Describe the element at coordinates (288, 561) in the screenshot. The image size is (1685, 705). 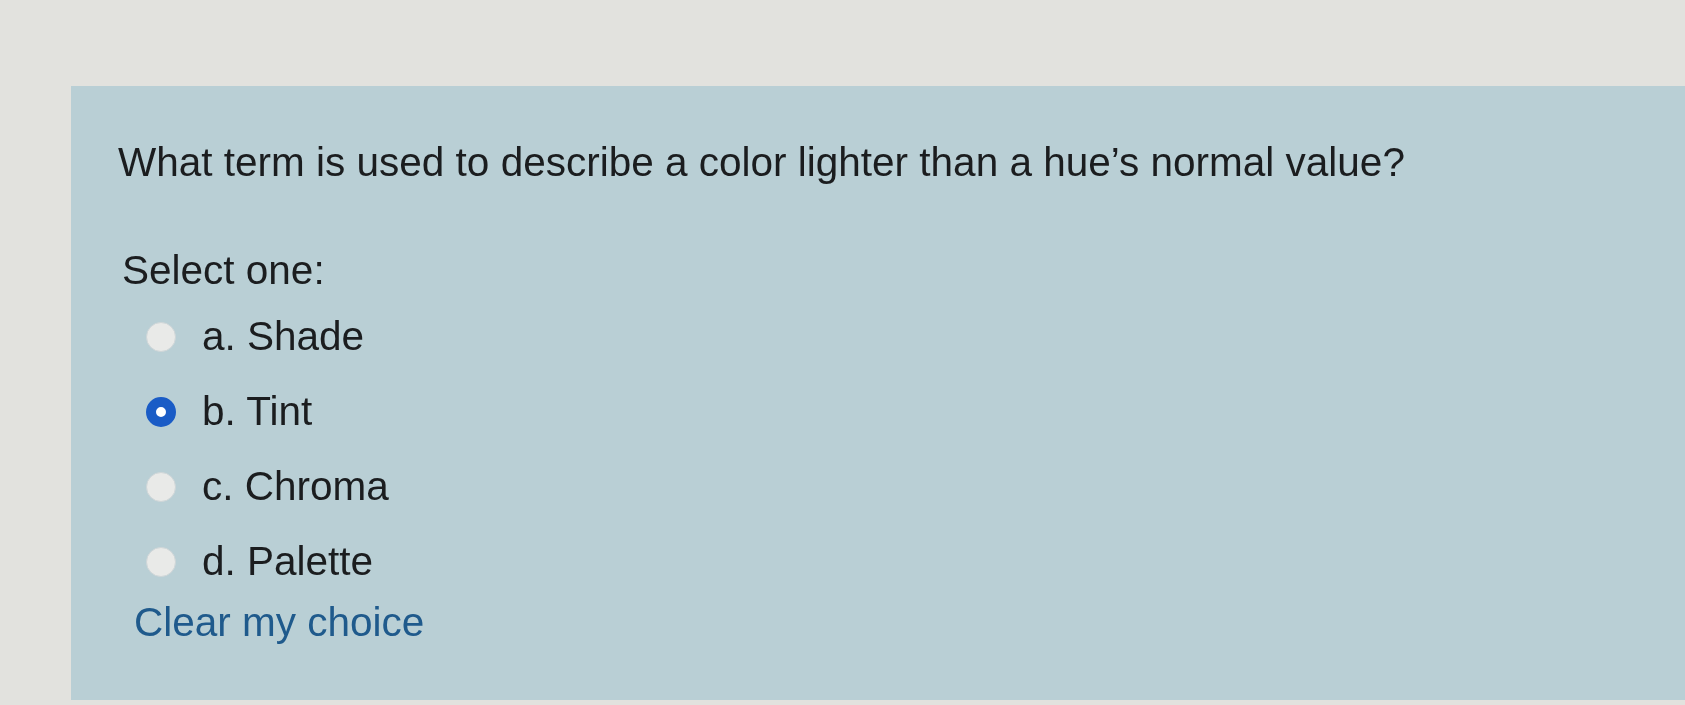
I see `option-label: d. Palette` at that location.